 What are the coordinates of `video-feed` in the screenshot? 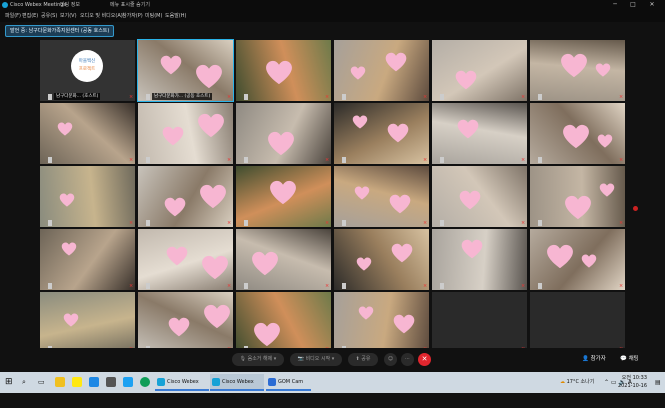 It's located at (479, 70).